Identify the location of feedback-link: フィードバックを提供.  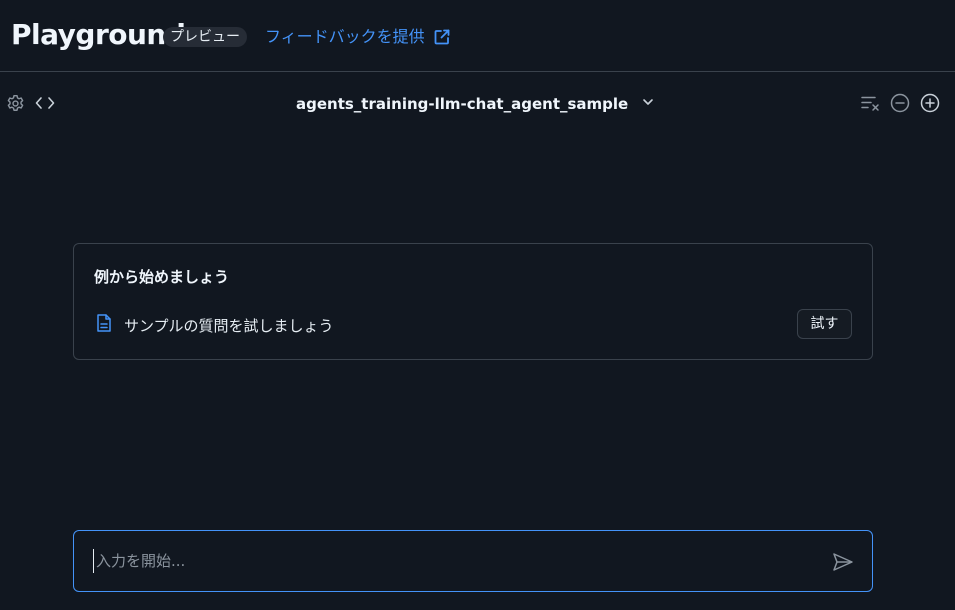
(358, 37).